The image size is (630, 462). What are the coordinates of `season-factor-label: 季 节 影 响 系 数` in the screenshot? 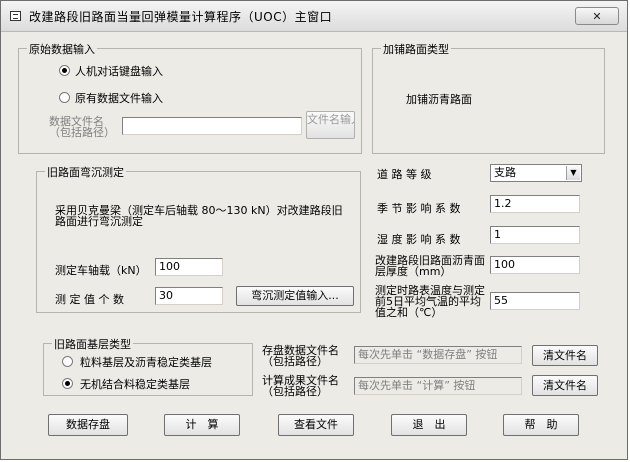 It's located at (419, 208).